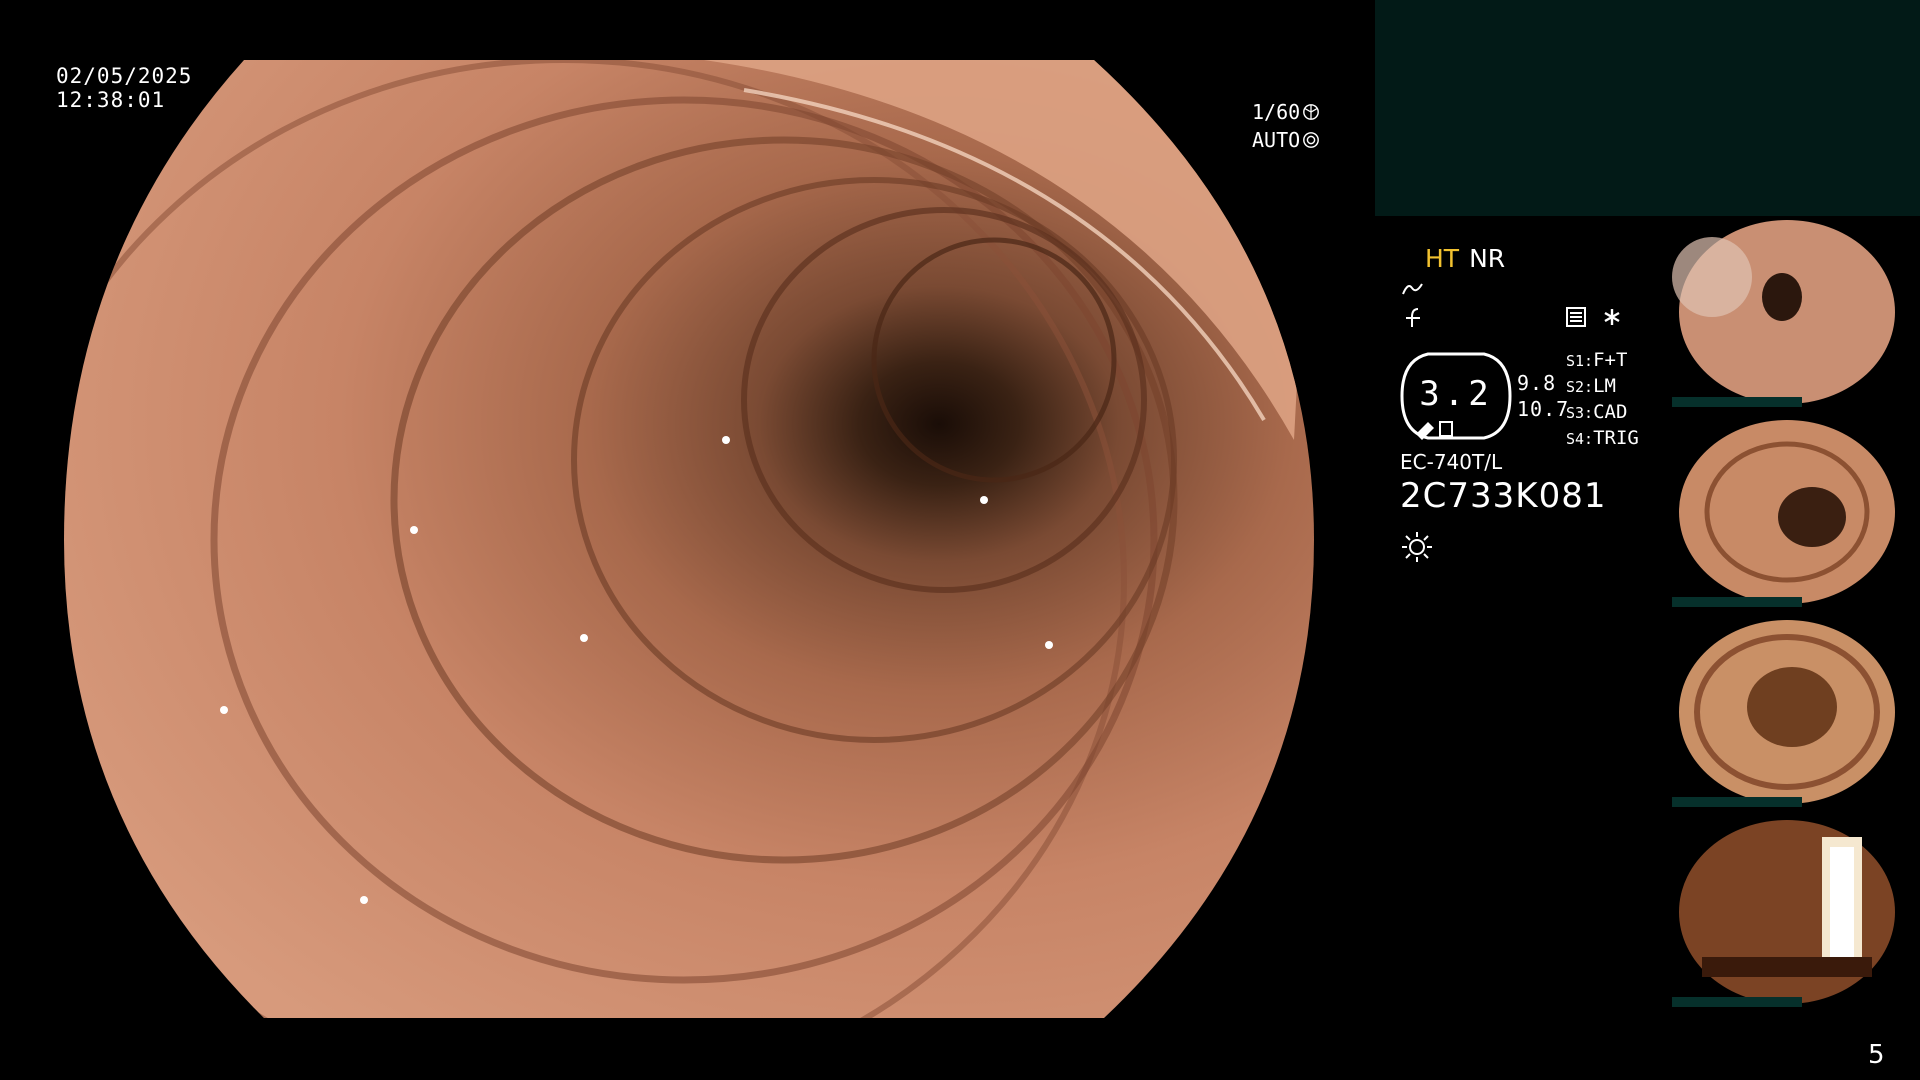  What do you see at coordinates (1576, 317) in the screenshot?
I see `document-icon` at bounding box center [1576, 317].